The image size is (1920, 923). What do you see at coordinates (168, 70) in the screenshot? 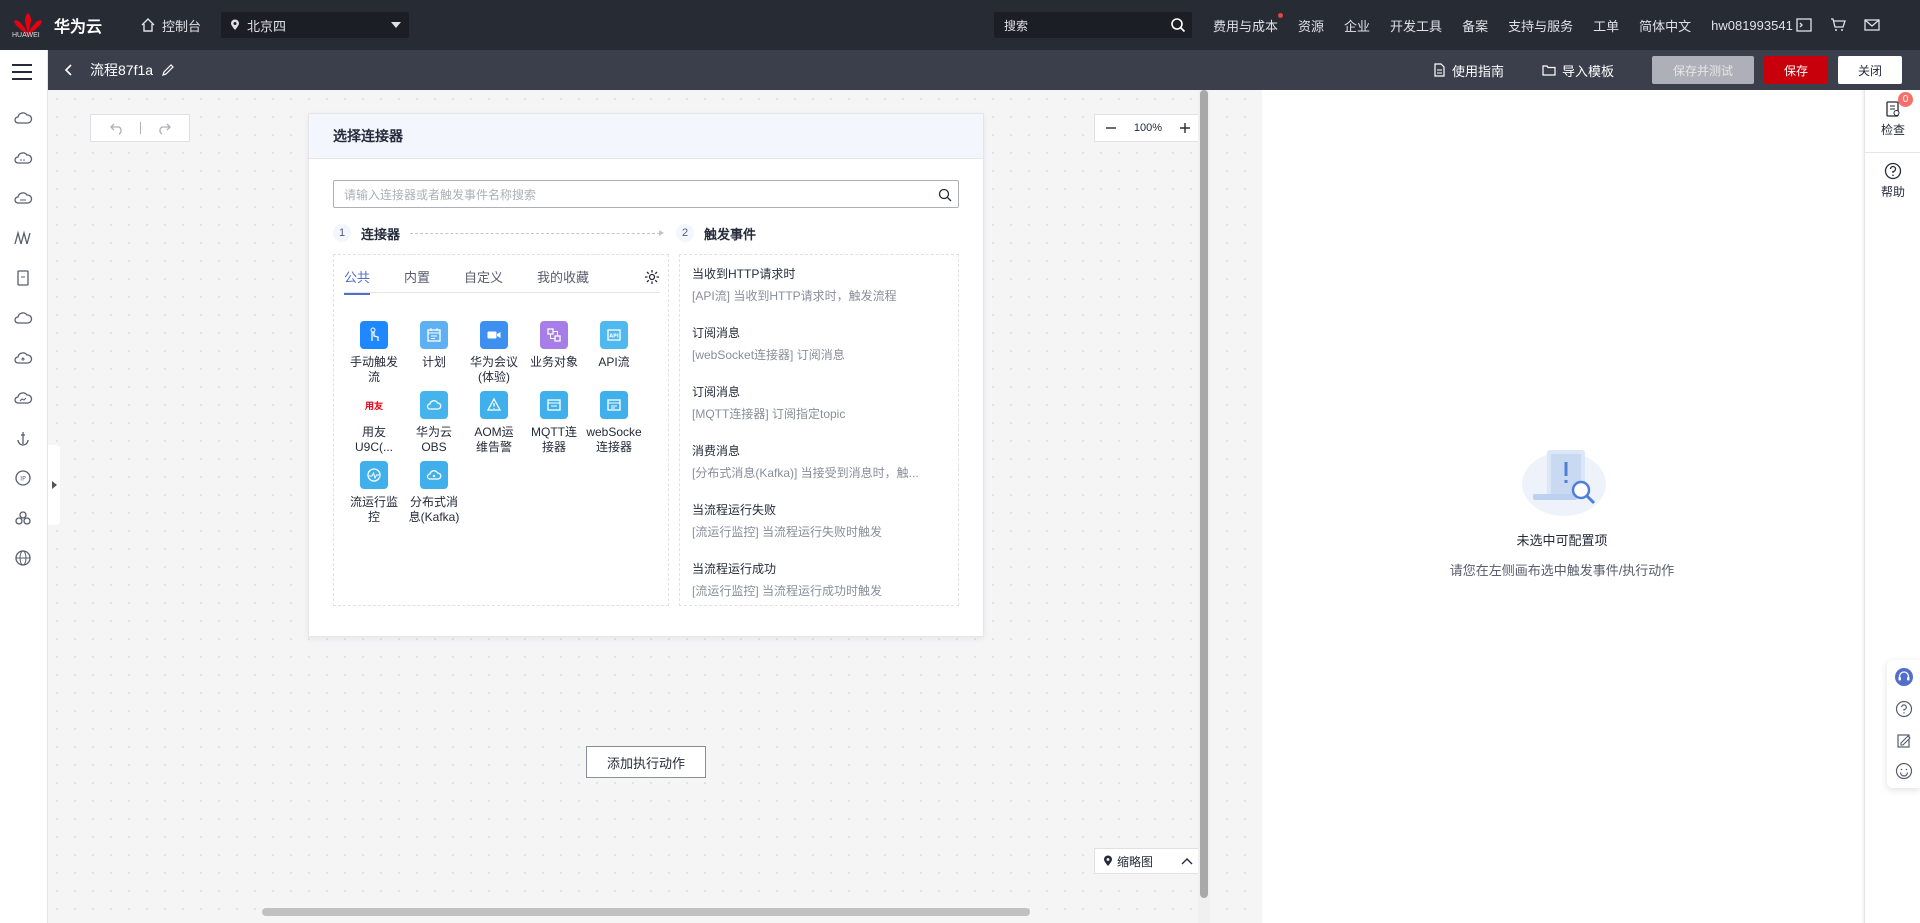
I see `edit-pencil-icon` at bounding box center [168, 70].